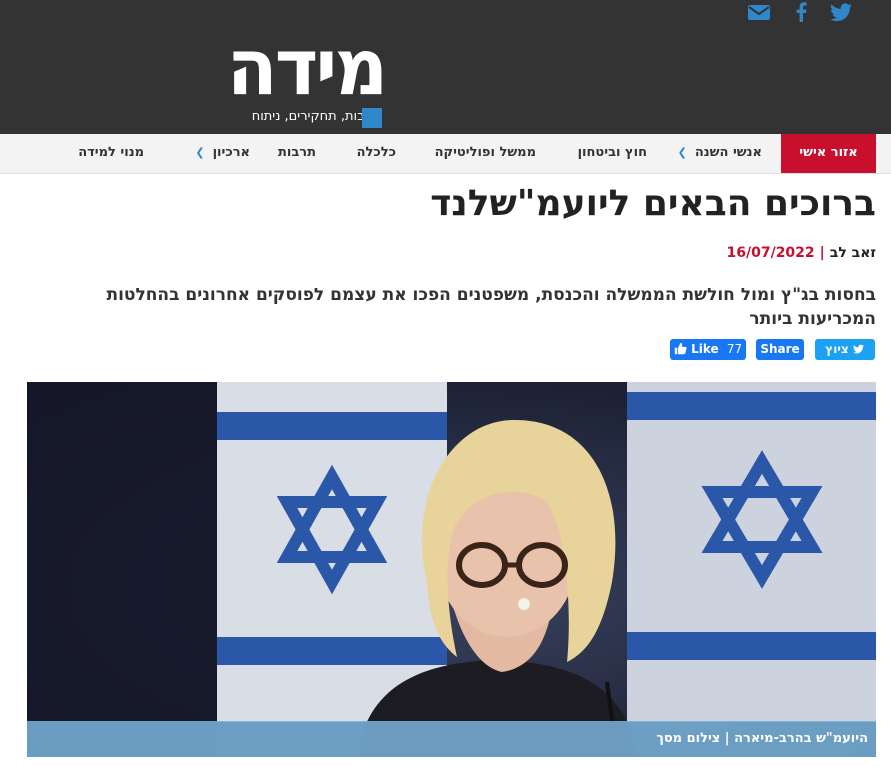 This screenshot has width=891, height=767. Describe the element at coordinates (485, 152) in the screenshot. I see `nav-item-label: ממשל ופוליטיקה` at that location.